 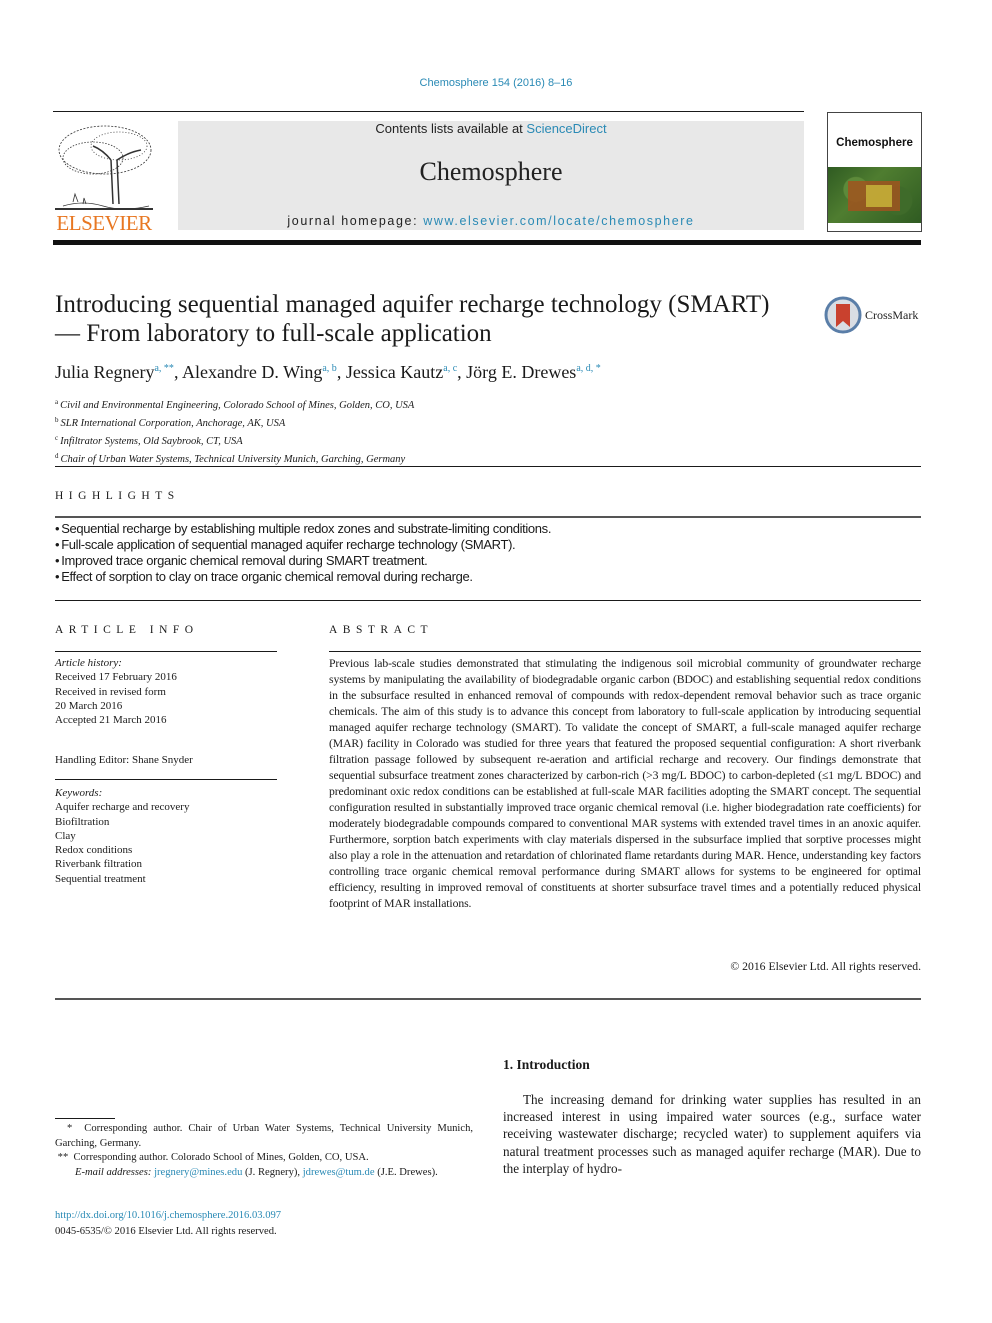 What do you see at coordinates (57, 456) in the screenshot?
I see `affiliation-mark: d` at bounding box center [57, 456].